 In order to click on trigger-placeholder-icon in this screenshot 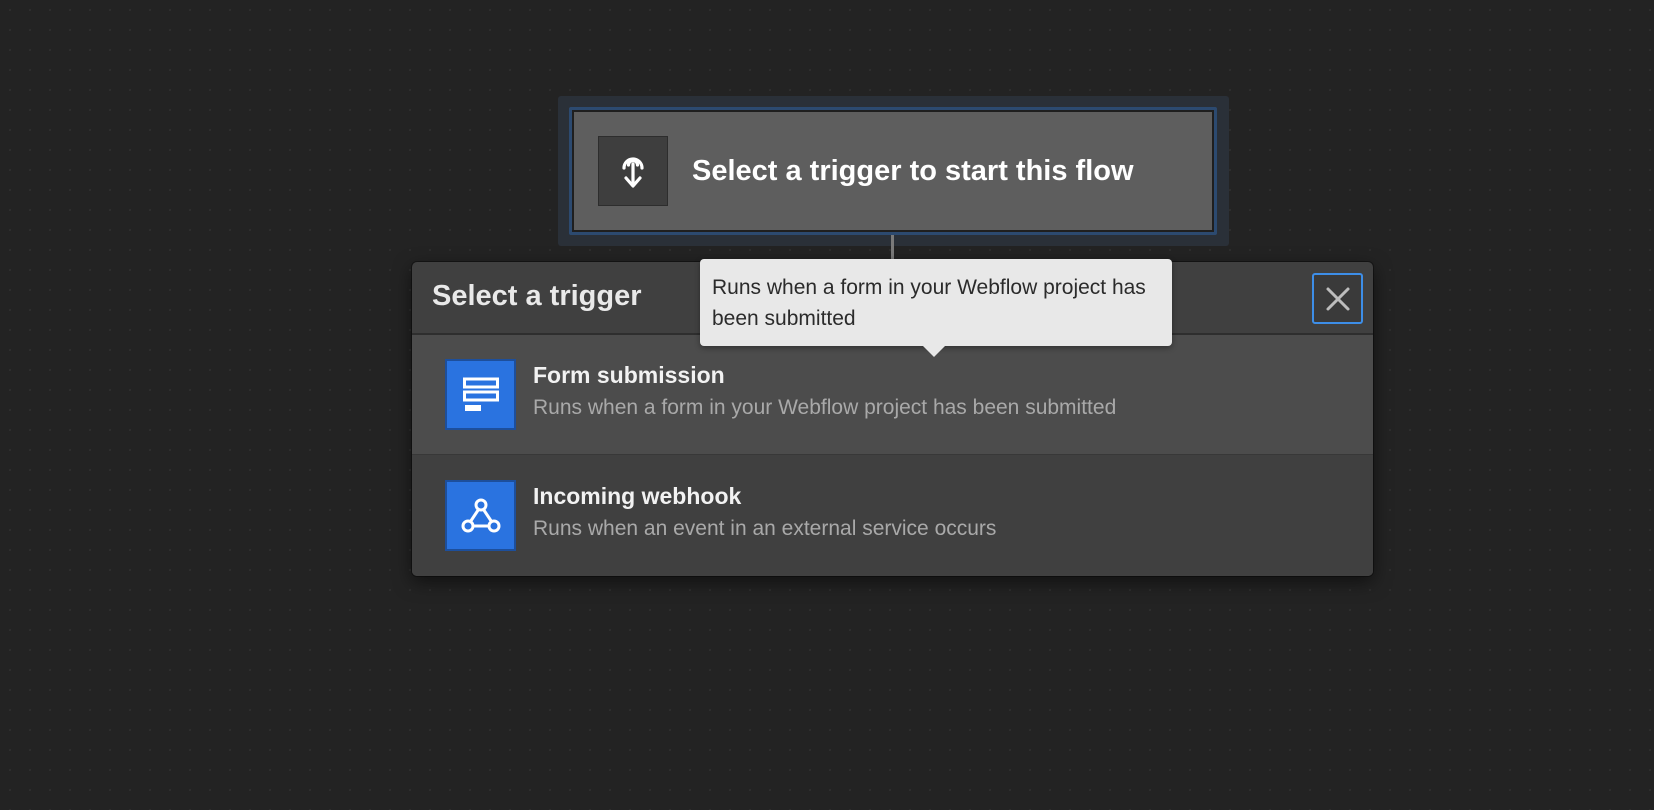, I will do `click(633, 171)`.